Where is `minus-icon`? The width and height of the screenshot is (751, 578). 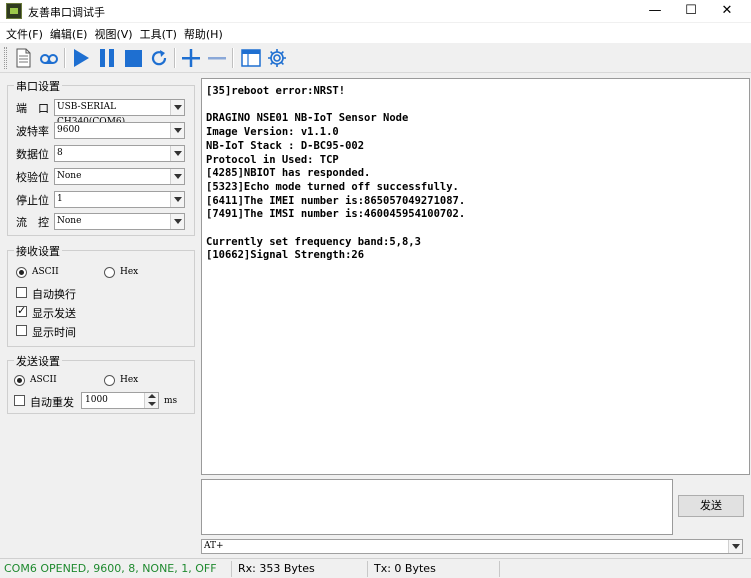 minus-icon is located at coordinates (217, 58).